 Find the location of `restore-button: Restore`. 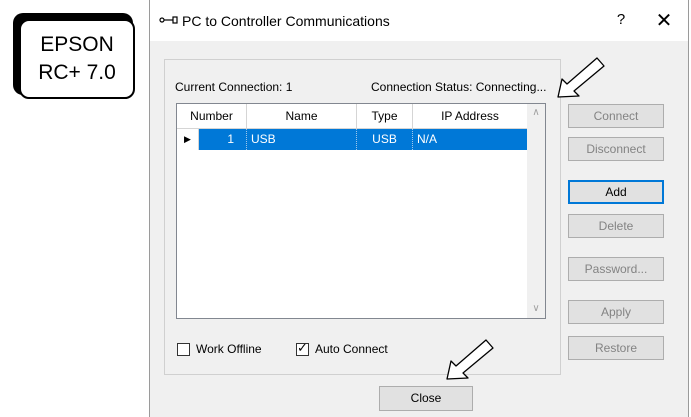

restore-button: Restore is located at coordinates (616, 348).